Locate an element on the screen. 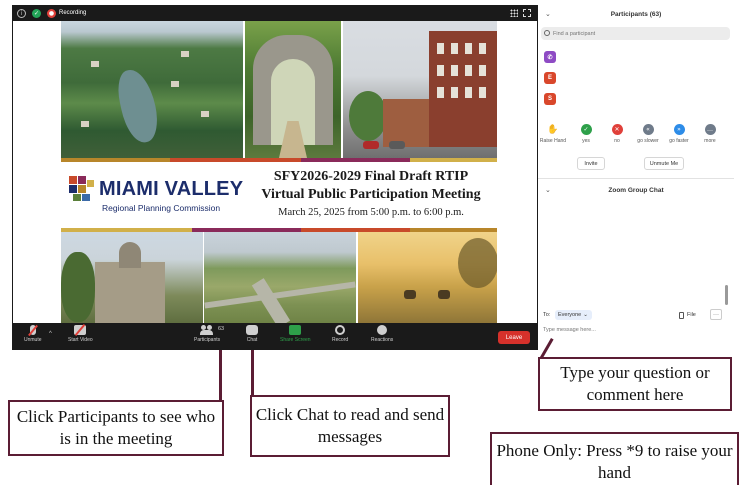  smiley-icon is located at coordinates (382, 330).